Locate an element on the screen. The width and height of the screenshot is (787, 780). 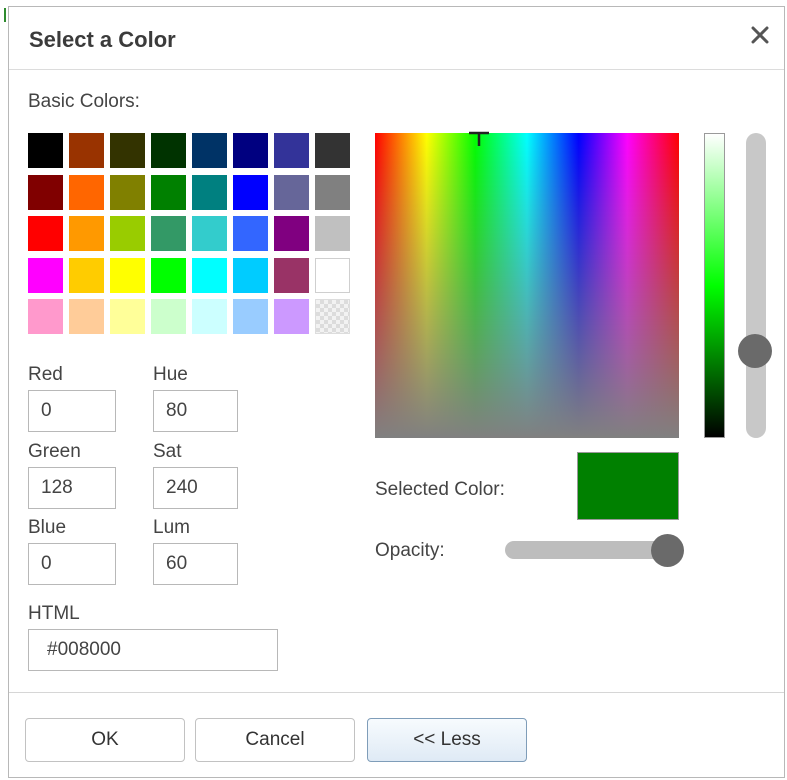
cancel-button: Cancel is located at coordinates (275, 740).